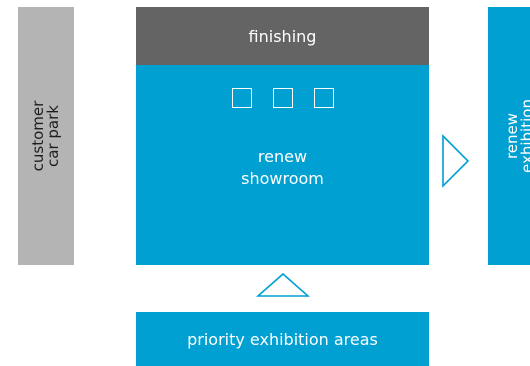 The height and width of the screenshot is (366, 530). I want to click on priority-exhibition-areas-label: priority exhibition areas, so click(282, 339).